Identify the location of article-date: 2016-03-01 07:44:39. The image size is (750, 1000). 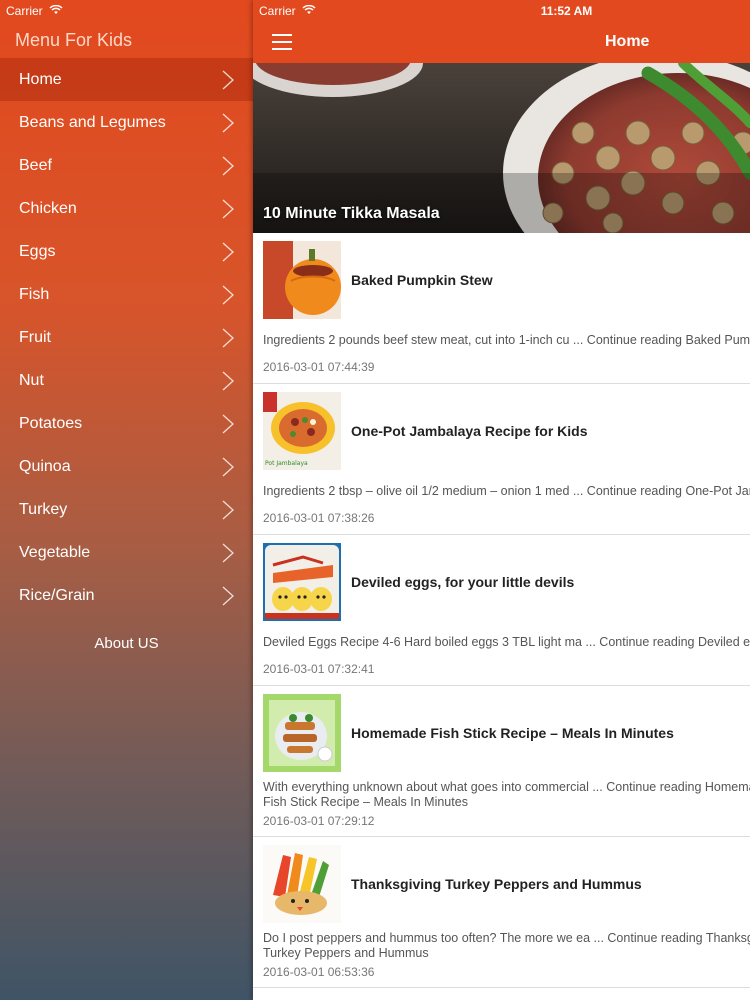
(319, 367).